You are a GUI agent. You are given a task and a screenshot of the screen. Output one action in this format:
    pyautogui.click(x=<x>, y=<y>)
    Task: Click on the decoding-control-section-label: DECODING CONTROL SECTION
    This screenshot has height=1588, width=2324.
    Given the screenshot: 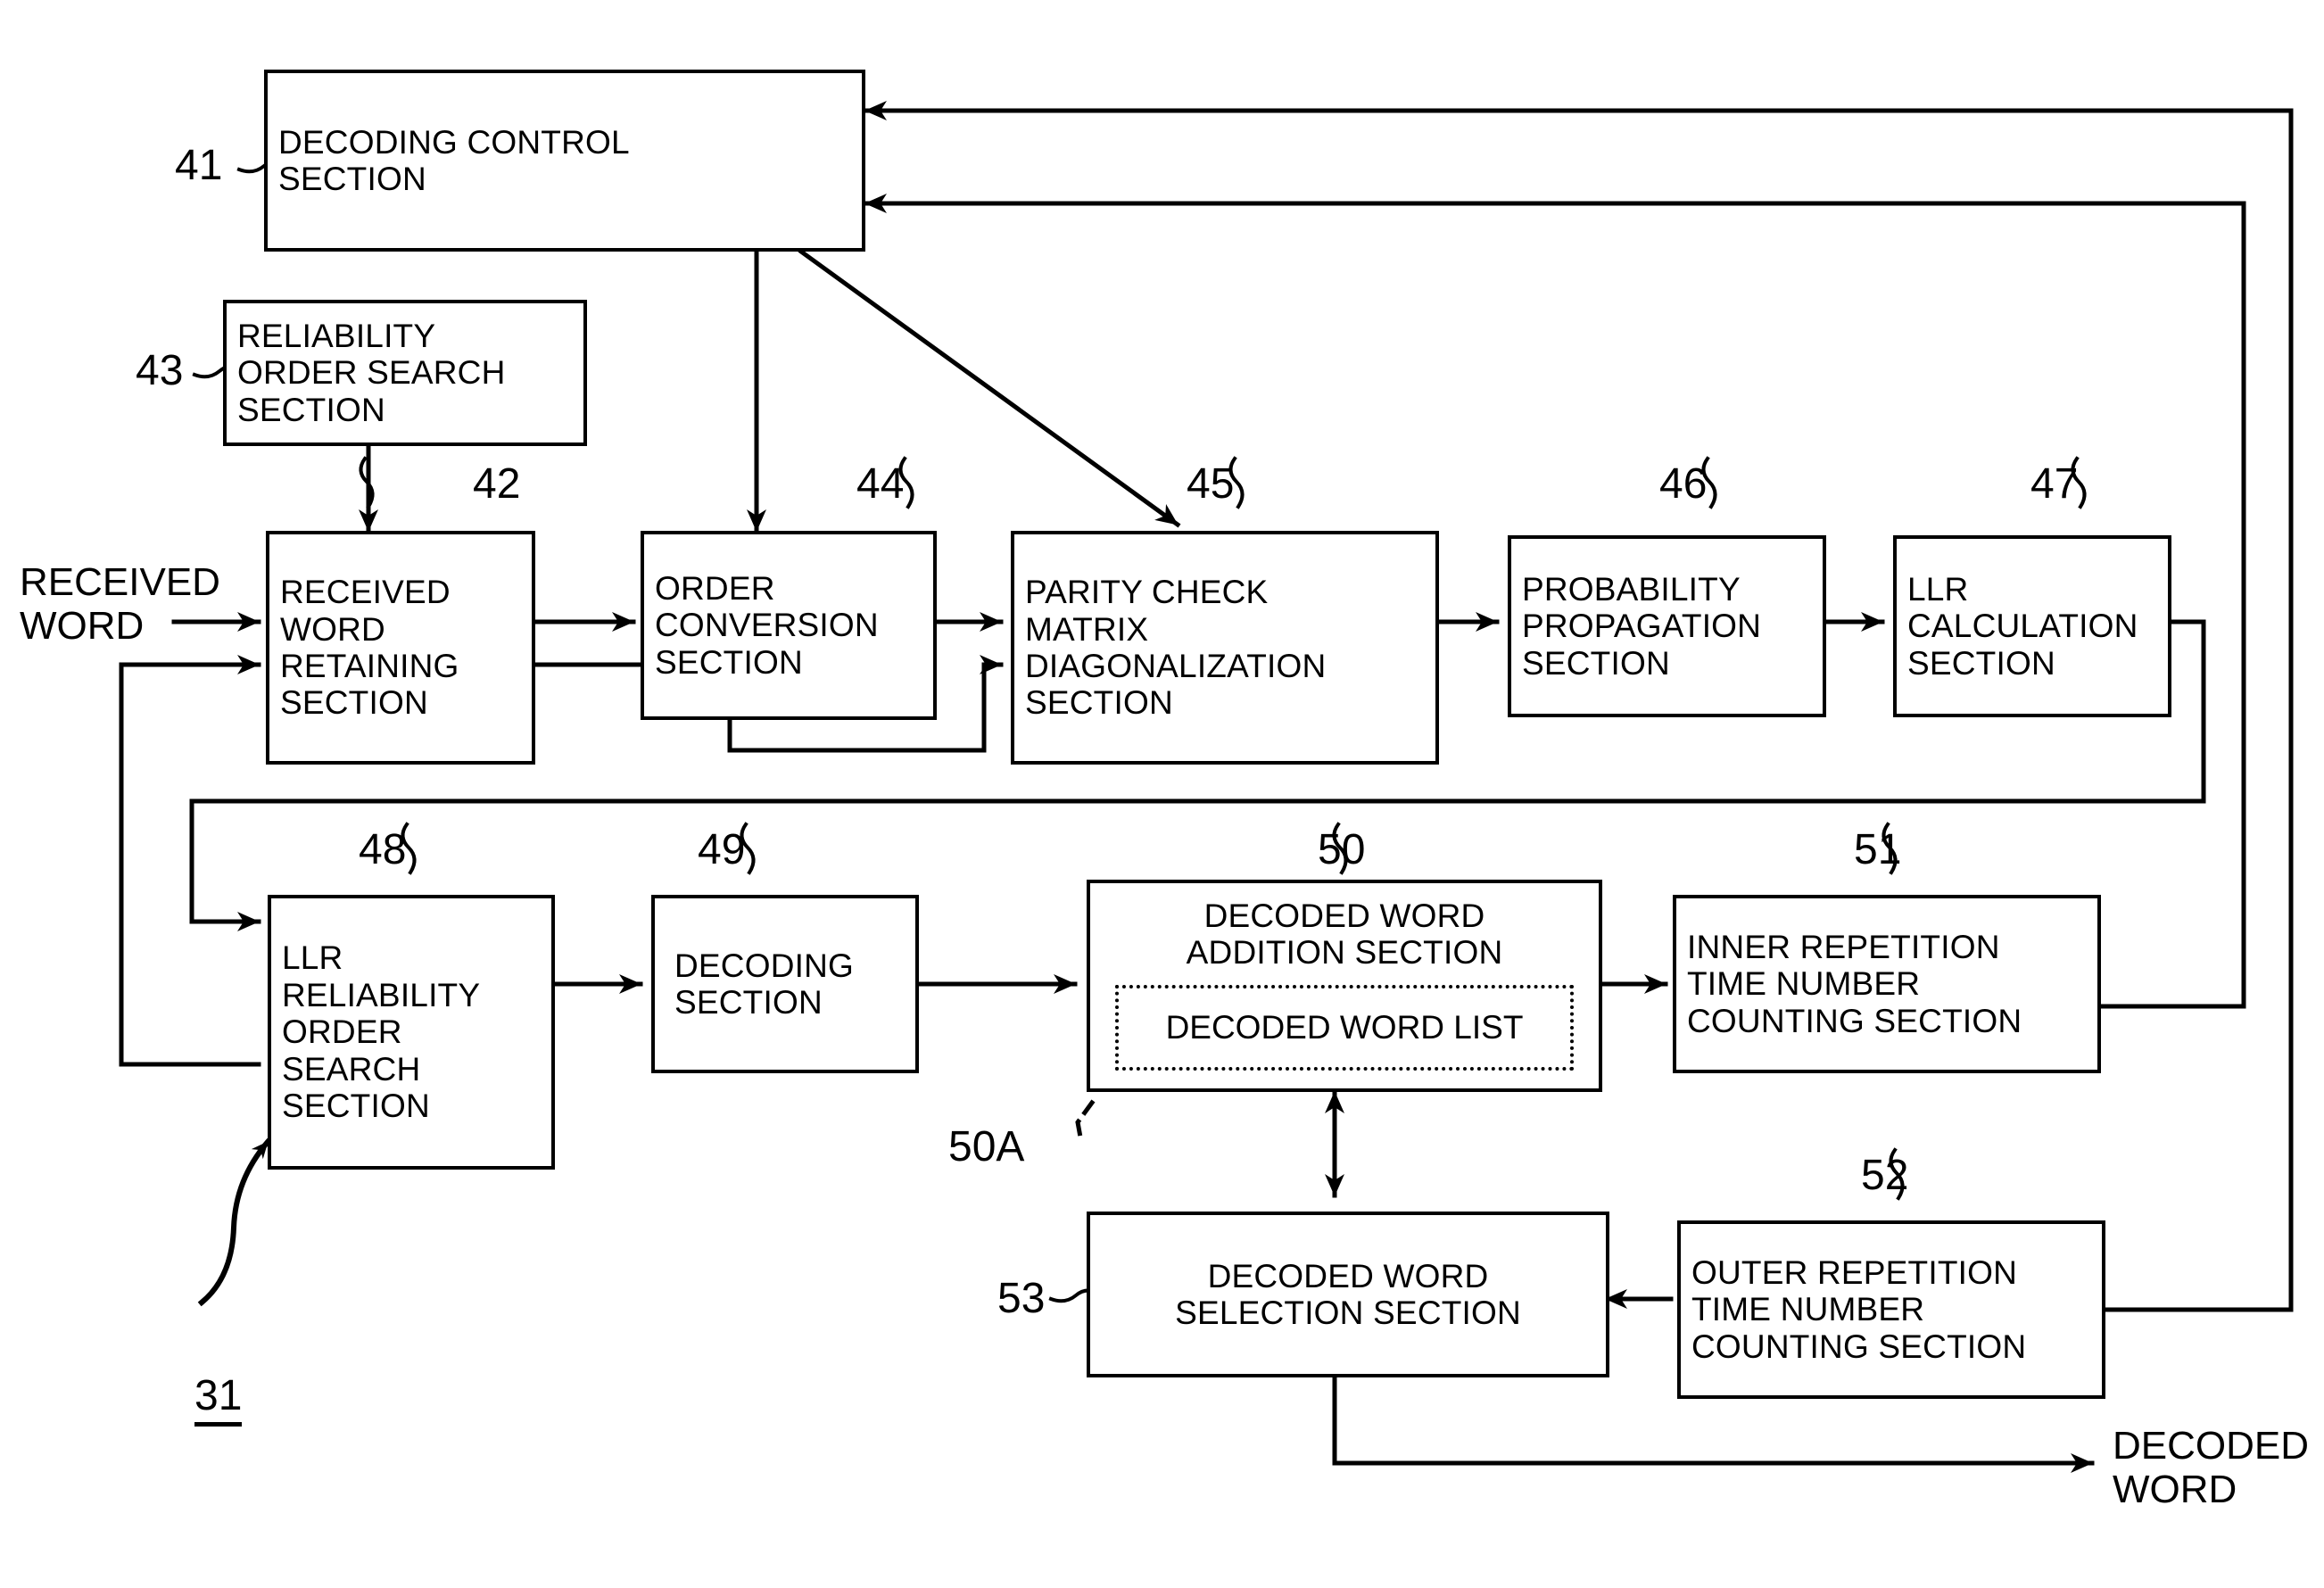 What is the action you would take?
    pyautogui.click(x=454, y=160)
    